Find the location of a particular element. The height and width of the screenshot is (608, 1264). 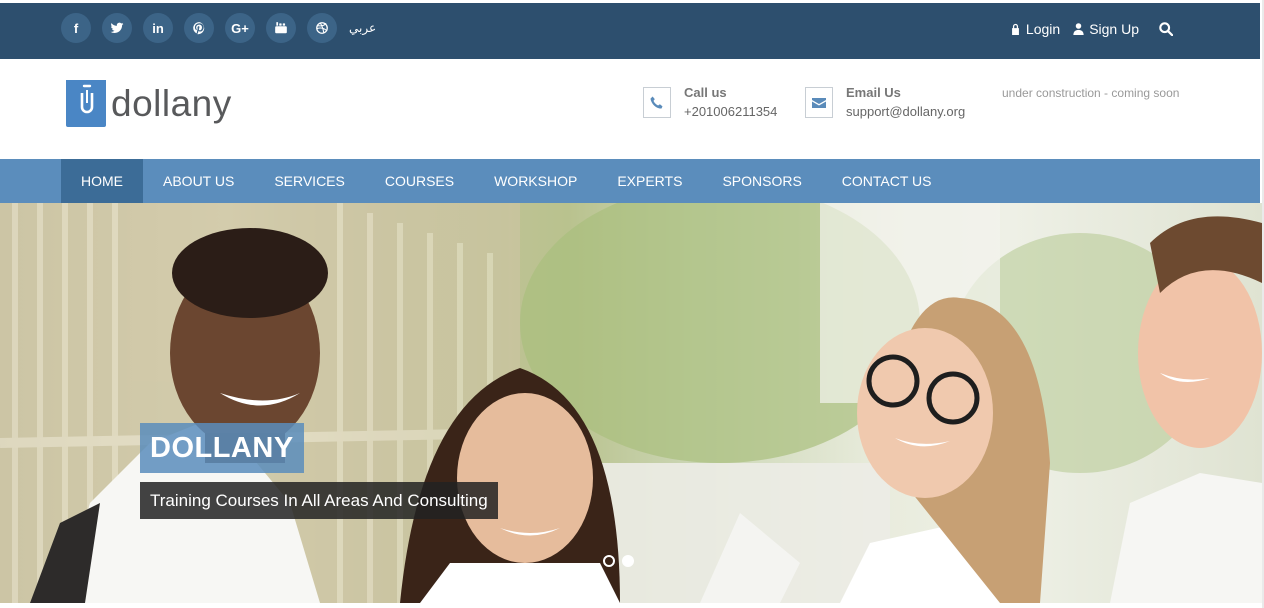

search-button is located at coordinates (1168, 29).